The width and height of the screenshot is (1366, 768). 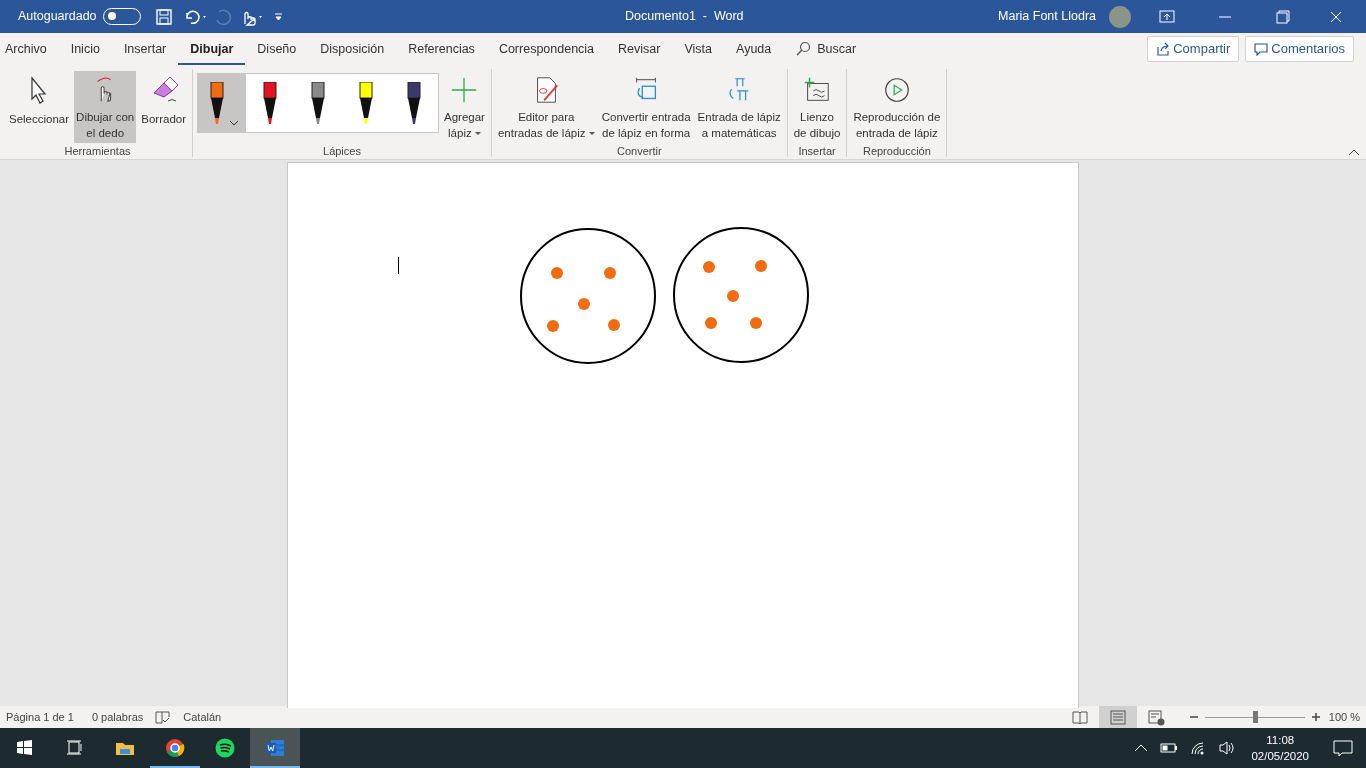 What do you see at coordinates (896, 151) in the screenshot?
I see `group-label: Reproducción` at bounding box center [896, 151].